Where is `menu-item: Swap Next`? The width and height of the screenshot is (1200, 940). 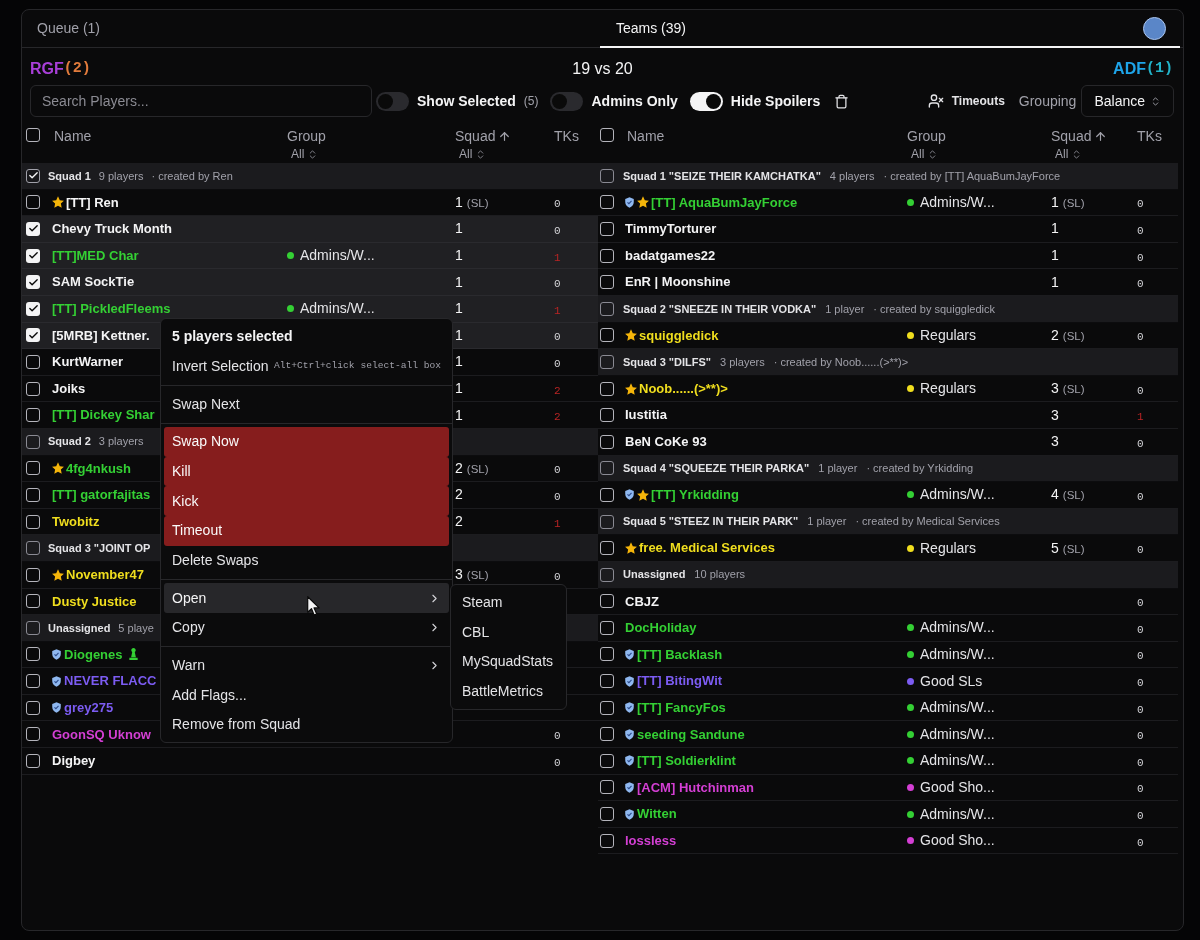 menu-item: Swap Next is located at coordinates (306, 404).